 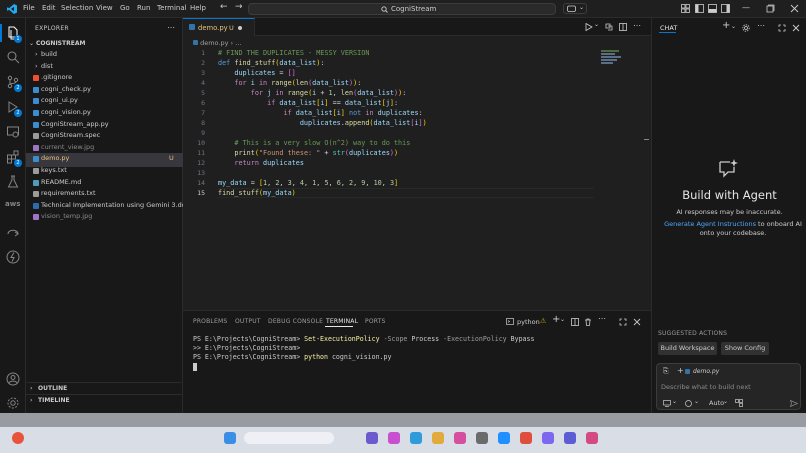 I want to click on menu-view: View, so click(x=104, y=8).